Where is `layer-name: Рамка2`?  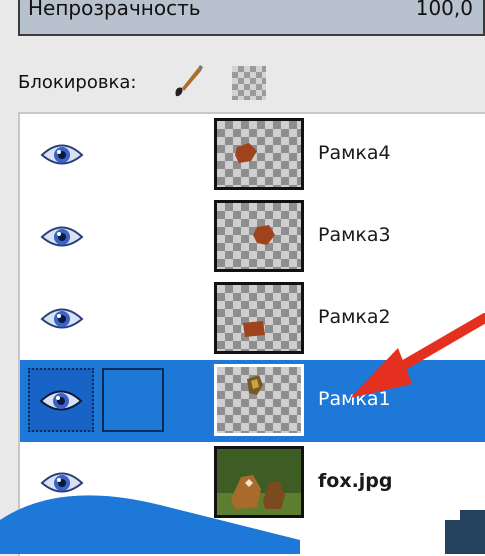
layer-name: Рамка2 is located at coordinates (354, 317).